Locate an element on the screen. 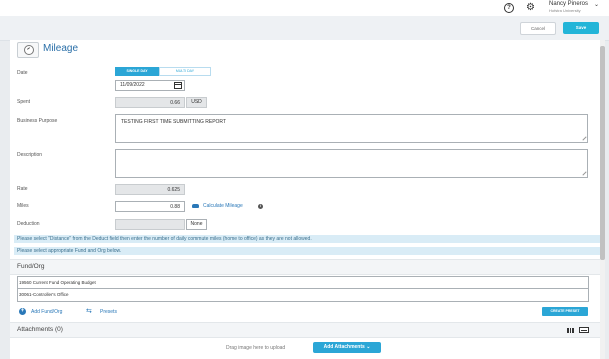 The height and width of the screenshot is (359, 609). deduction-select: None is located at coordinates (196, 224).